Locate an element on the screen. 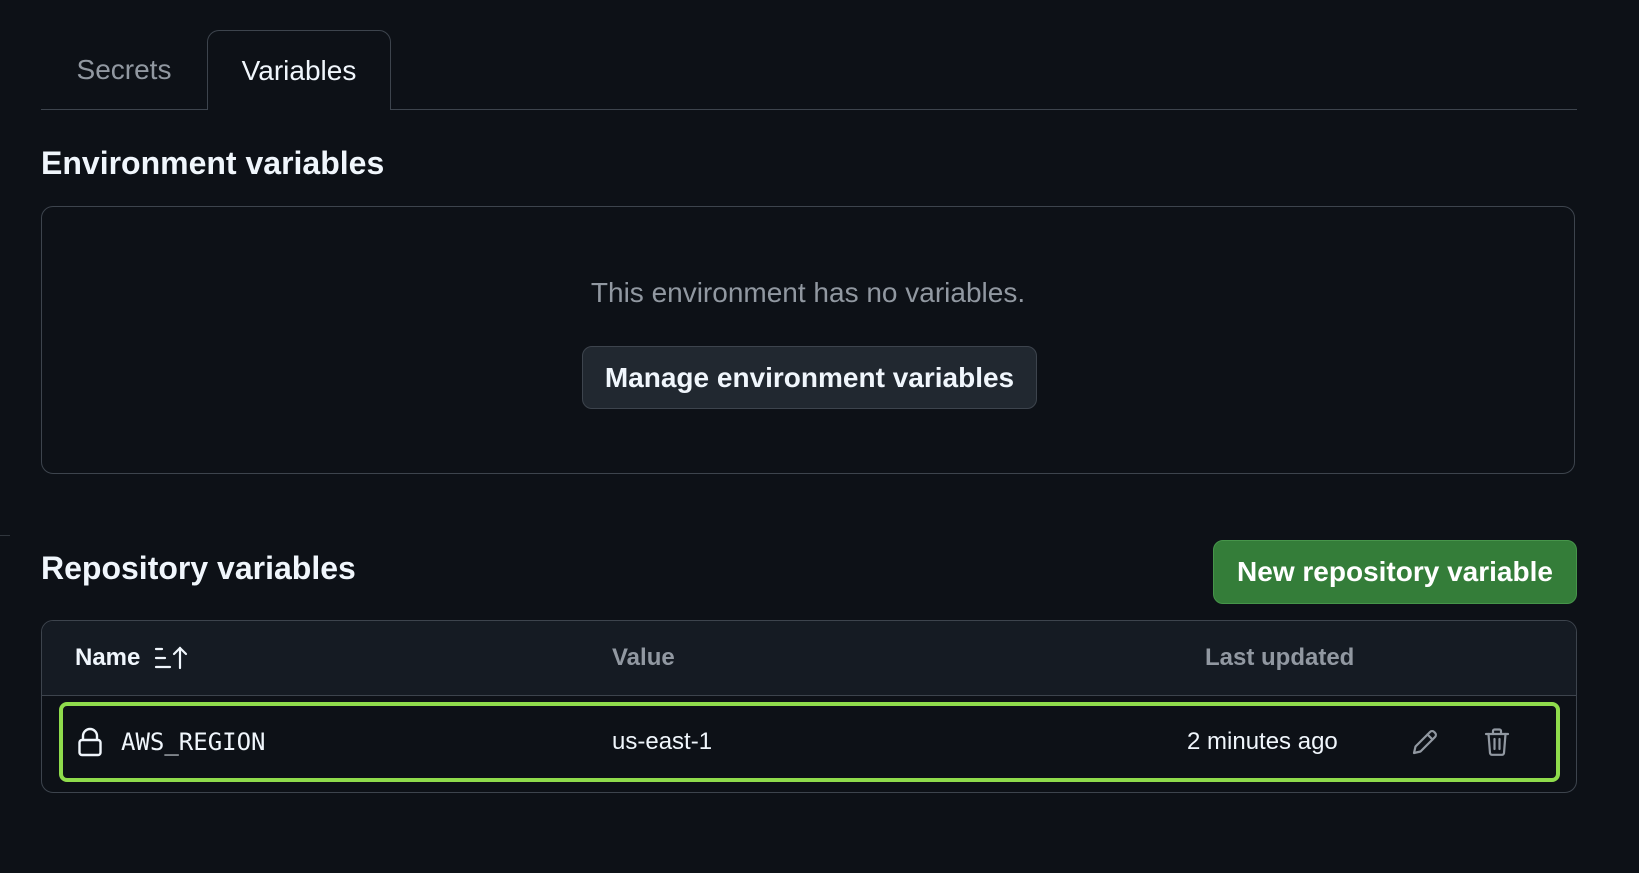 The width and height of the screenshot is (1639, 873). column-header-last-updated: Last updated is located at coordinates (1280, 657).